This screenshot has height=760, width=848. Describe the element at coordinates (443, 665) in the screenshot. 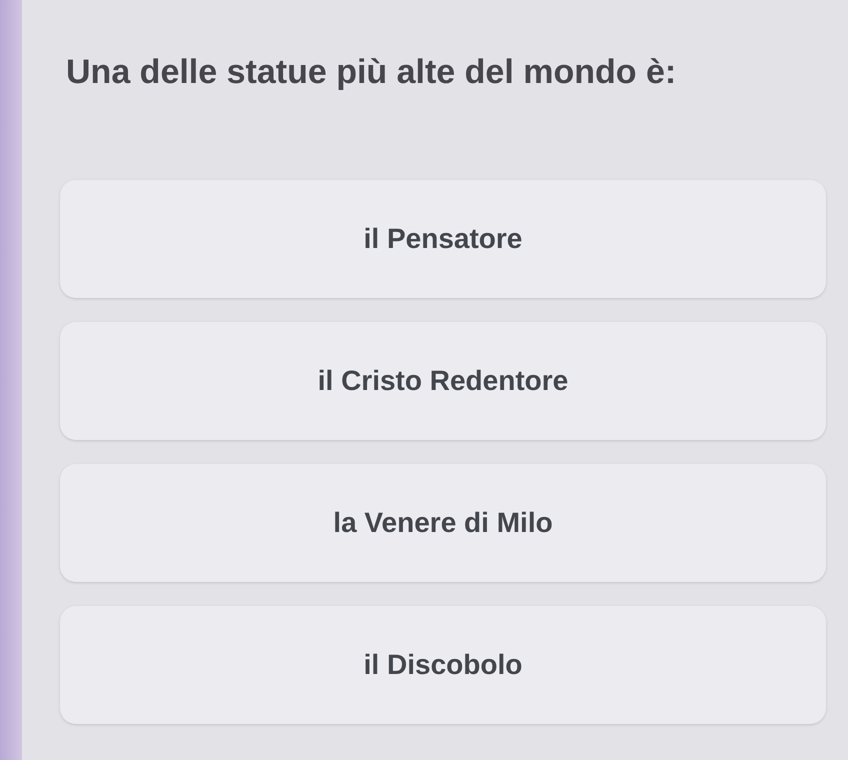

I see `answer-option: il Discobolo` at that location.